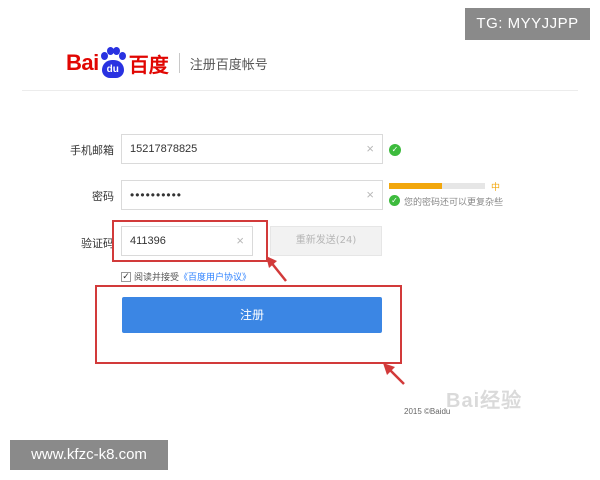 Image resolution: width=600 pixels, height=480 pixels. I want to click on paw-logo-icon: du, so click(113, 63).